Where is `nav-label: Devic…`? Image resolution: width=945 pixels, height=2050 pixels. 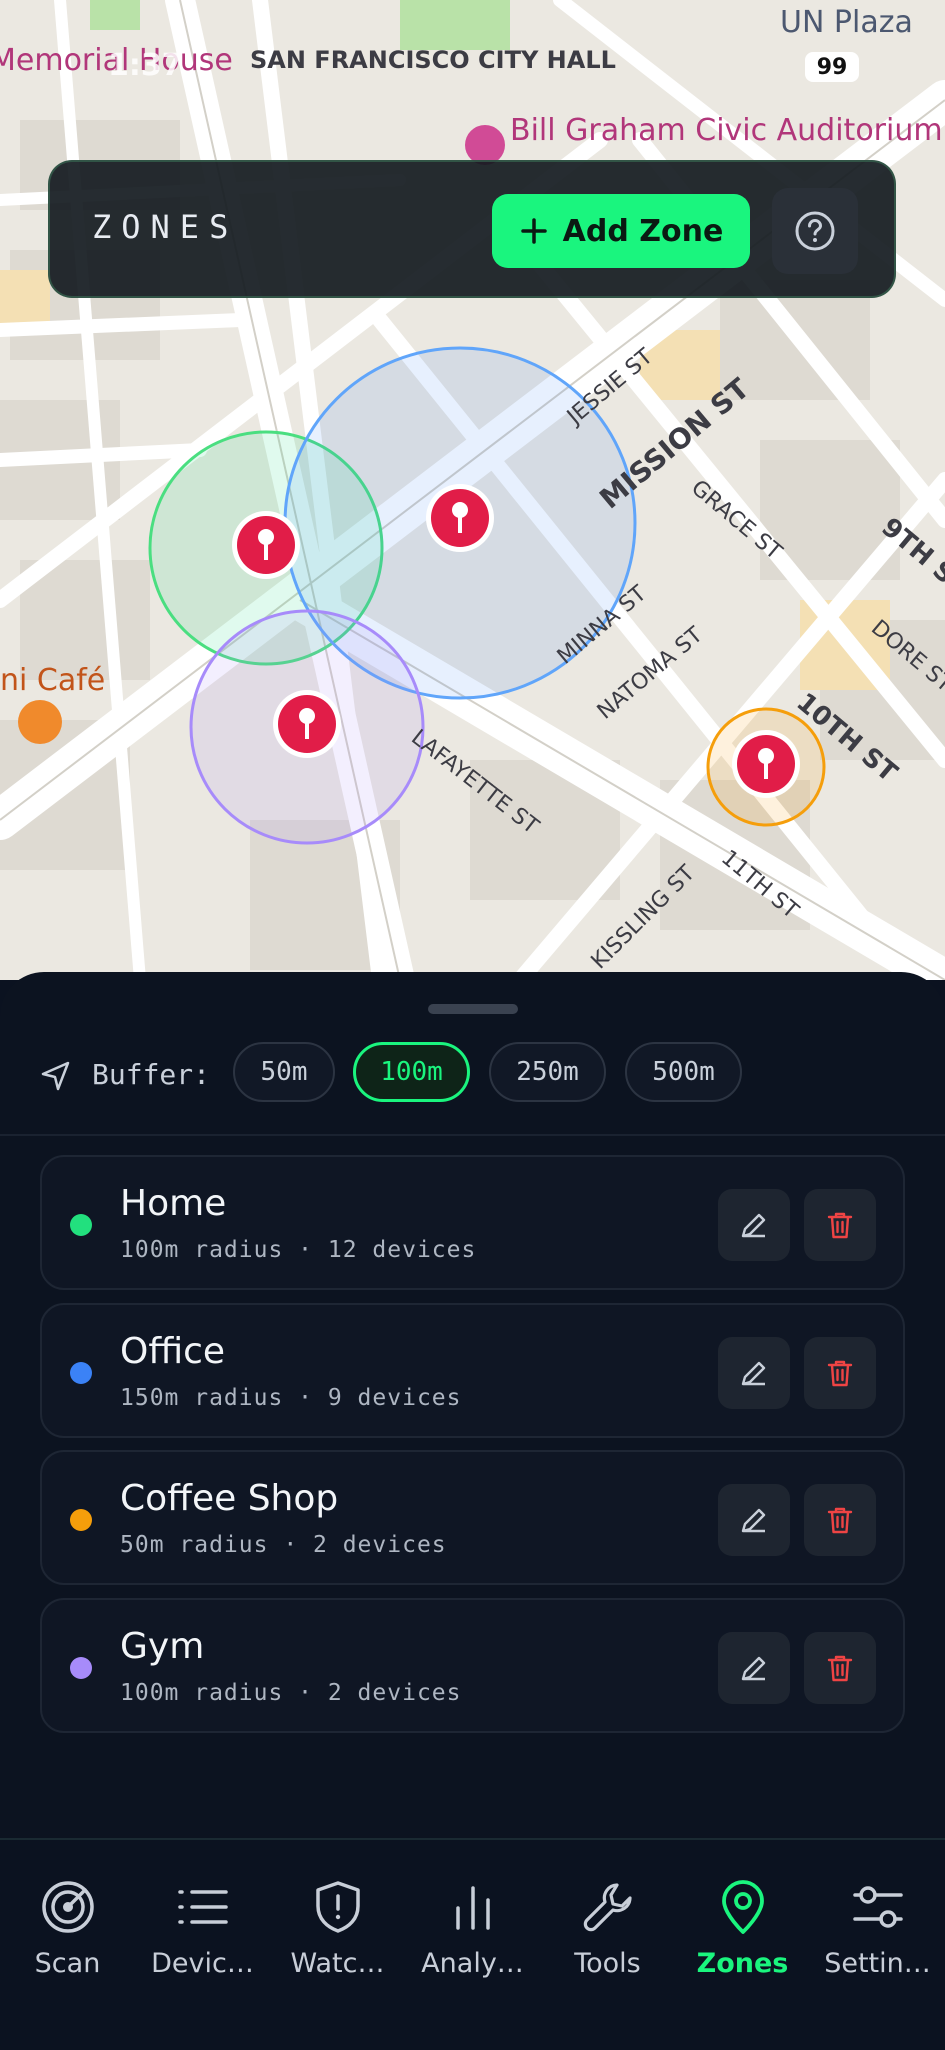
nav-label: Devic… is located at coordinates (202, 1963).